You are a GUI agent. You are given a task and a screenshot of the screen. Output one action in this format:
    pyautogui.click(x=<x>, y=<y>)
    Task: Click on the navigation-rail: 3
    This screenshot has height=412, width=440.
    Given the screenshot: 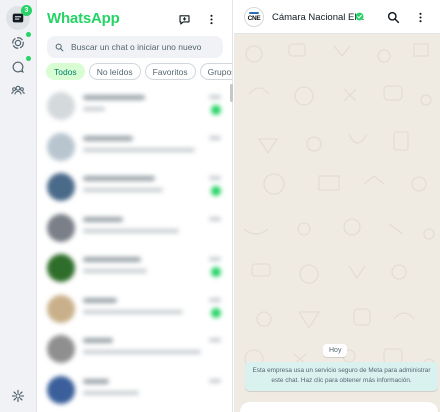 What is the action you would take?
    pyautogui.click(x=18, y=206)
    